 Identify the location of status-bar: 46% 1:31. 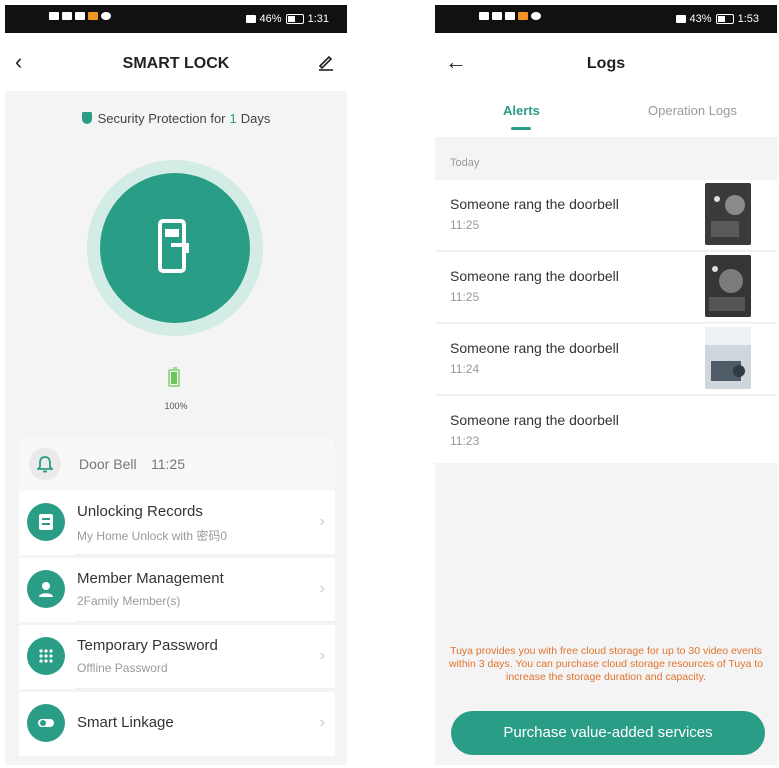
(176, 19).